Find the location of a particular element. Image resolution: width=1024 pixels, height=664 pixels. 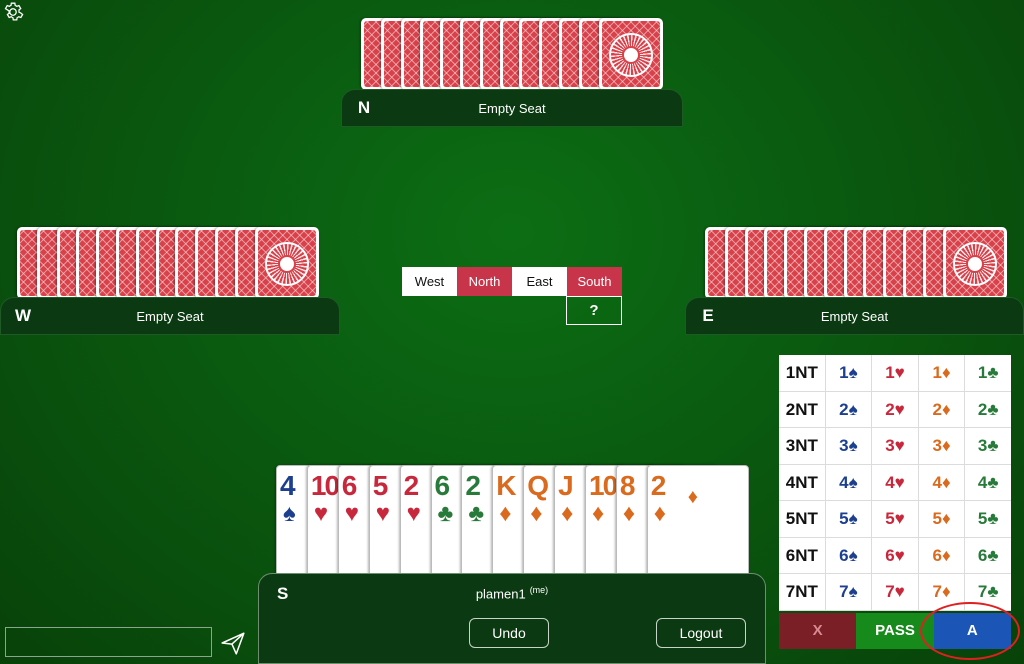

bid-button: 4NT is located at coordinates (802, 482).